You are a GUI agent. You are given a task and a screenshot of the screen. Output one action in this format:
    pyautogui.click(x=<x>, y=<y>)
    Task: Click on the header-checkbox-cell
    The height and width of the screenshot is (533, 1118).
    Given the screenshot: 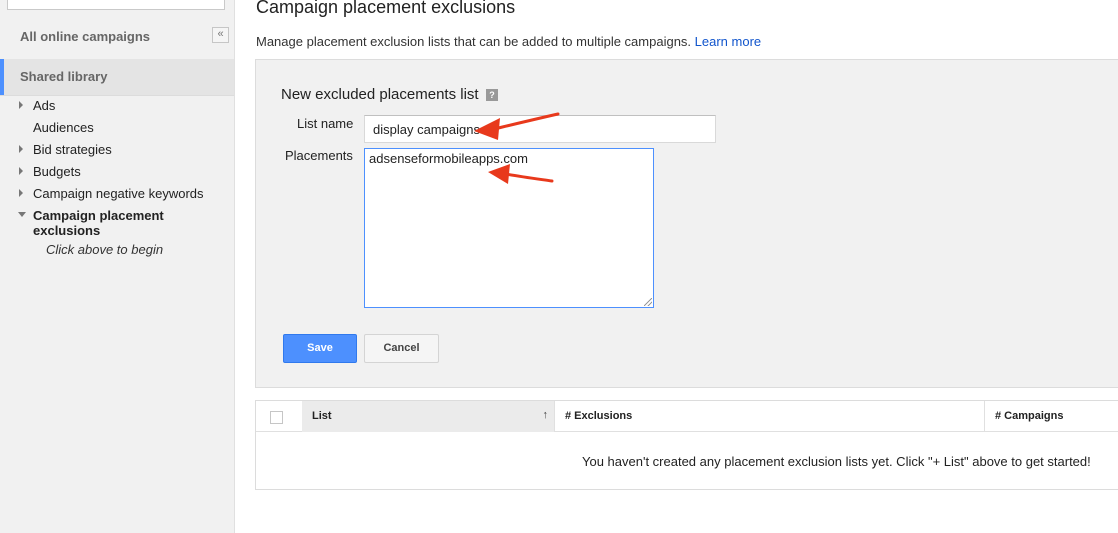 What is the action you would take?
    pyautogui.click(x=279, y=416)
    